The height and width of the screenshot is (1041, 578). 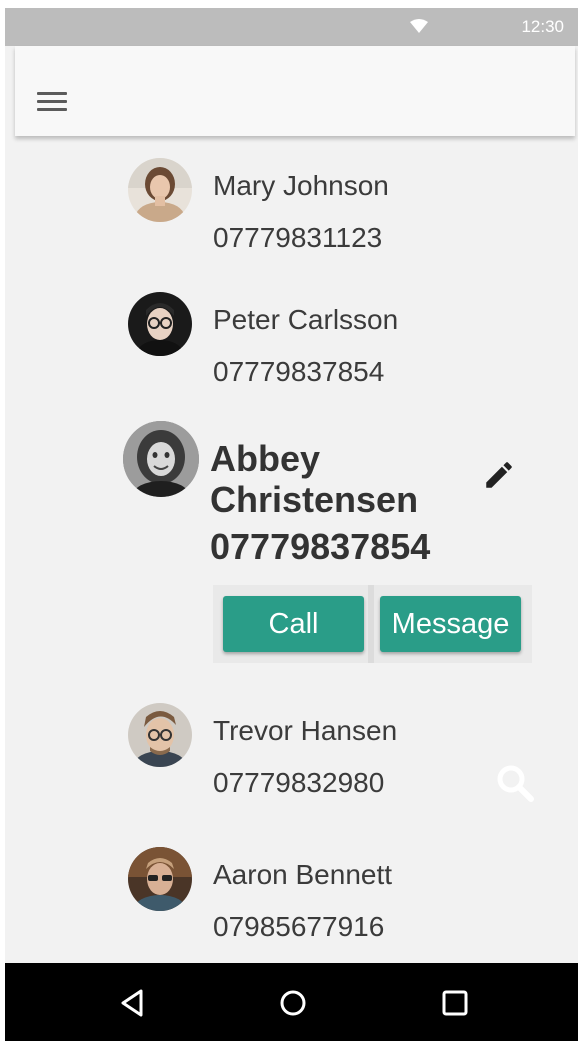 I want to click on wifi-icon, so click(x=419, y=26).